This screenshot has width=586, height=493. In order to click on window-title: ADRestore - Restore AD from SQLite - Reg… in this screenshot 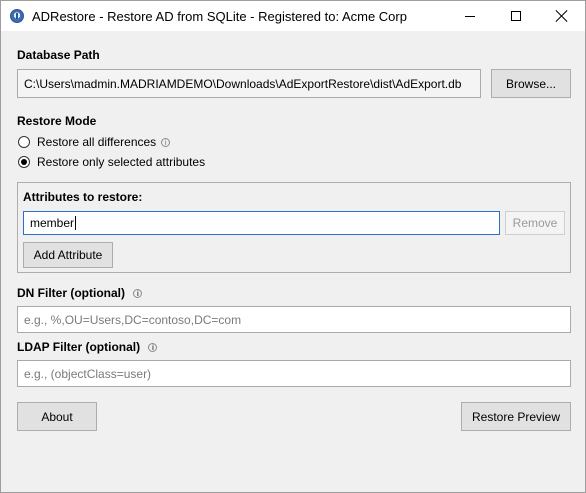, I will do `click(219, 16)`.